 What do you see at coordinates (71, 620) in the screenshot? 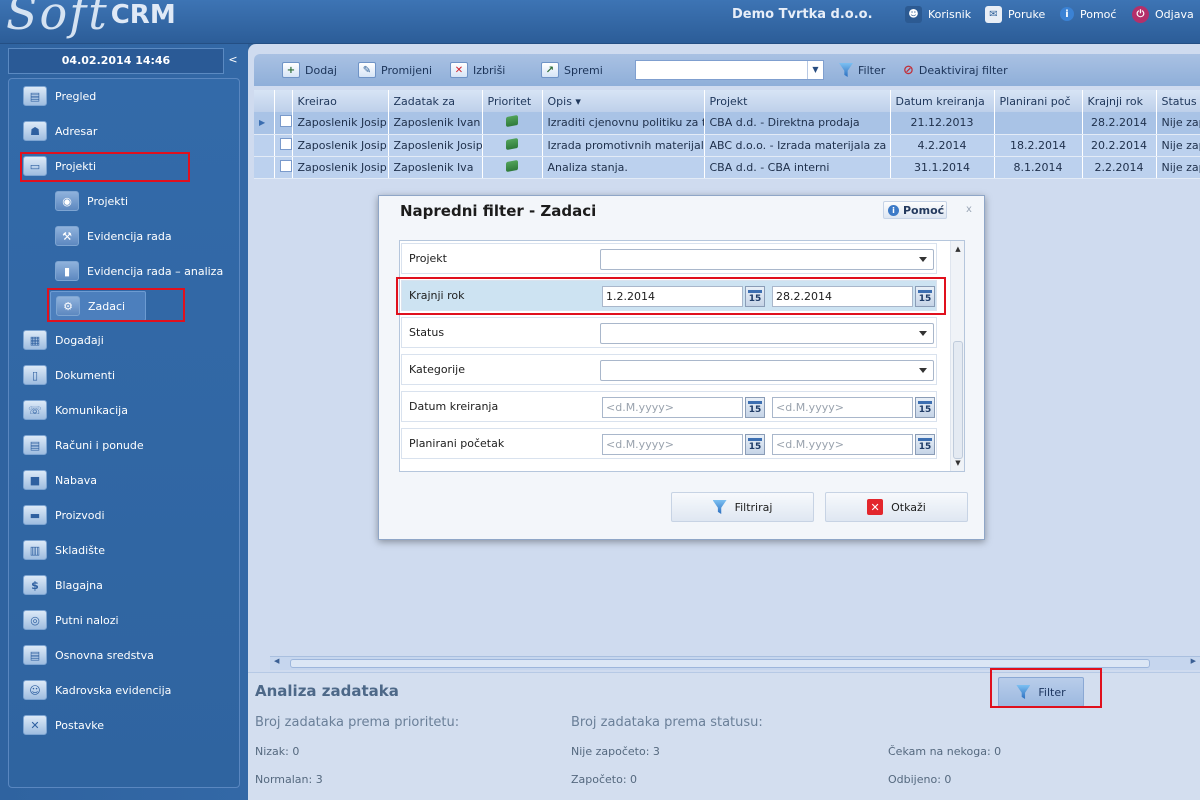
I see `menu-item-putni-nalozi: ◎ Putni nalozi` at bounding box center [71, 620].